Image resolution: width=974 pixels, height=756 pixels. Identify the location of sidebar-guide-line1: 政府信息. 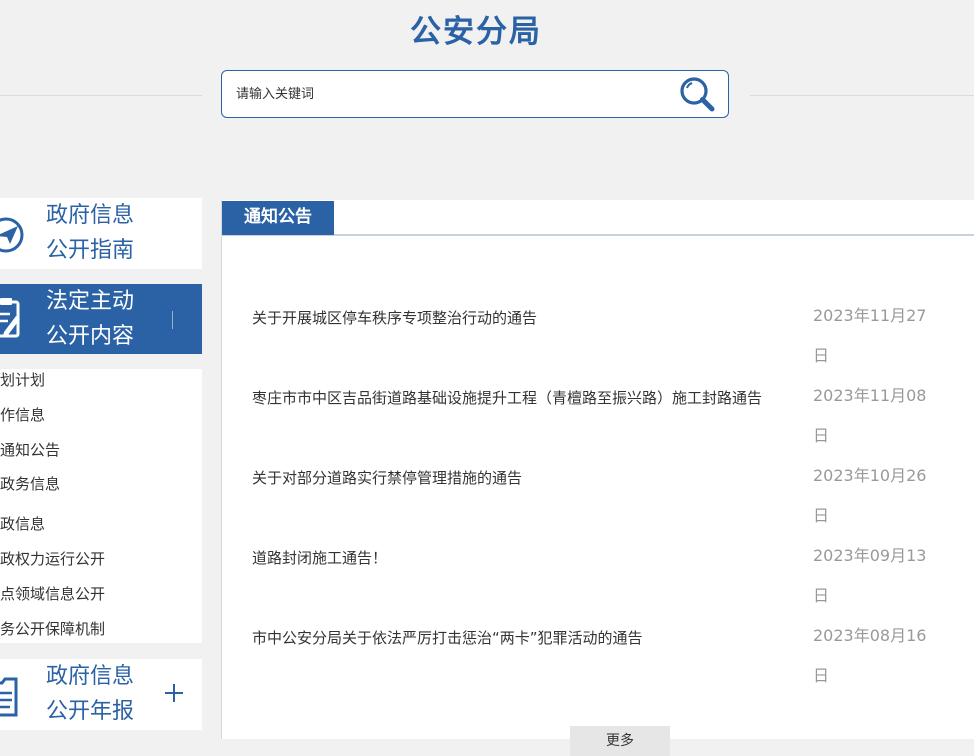
(90, 215).